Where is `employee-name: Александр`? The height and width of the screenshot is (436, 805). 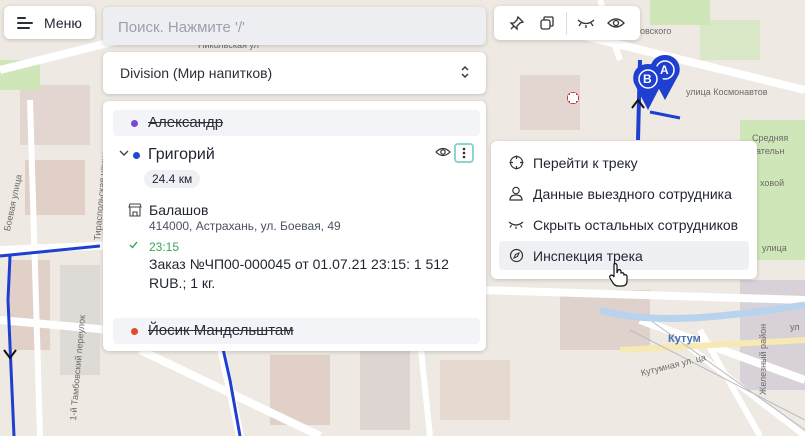 employee-name: Александр is located at coordinates (186, 122).